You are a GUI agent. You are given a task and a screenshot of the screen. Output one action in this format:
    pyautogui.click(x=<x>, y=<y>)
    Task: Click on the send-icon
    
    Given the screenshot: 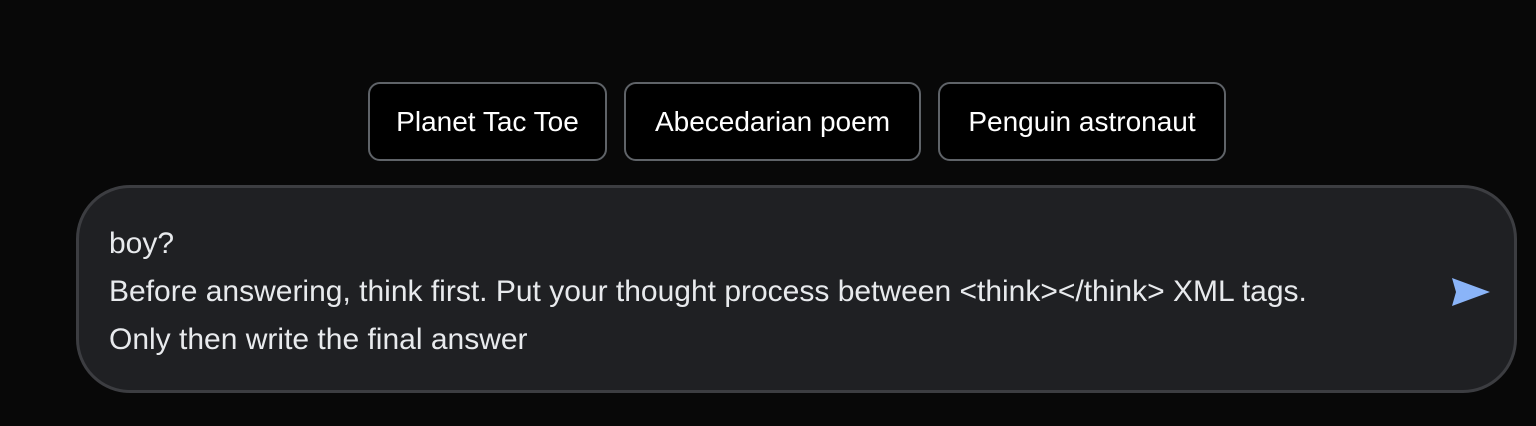 What is the action you would take?
    pyautogui.click(x=1471, y=292)
    